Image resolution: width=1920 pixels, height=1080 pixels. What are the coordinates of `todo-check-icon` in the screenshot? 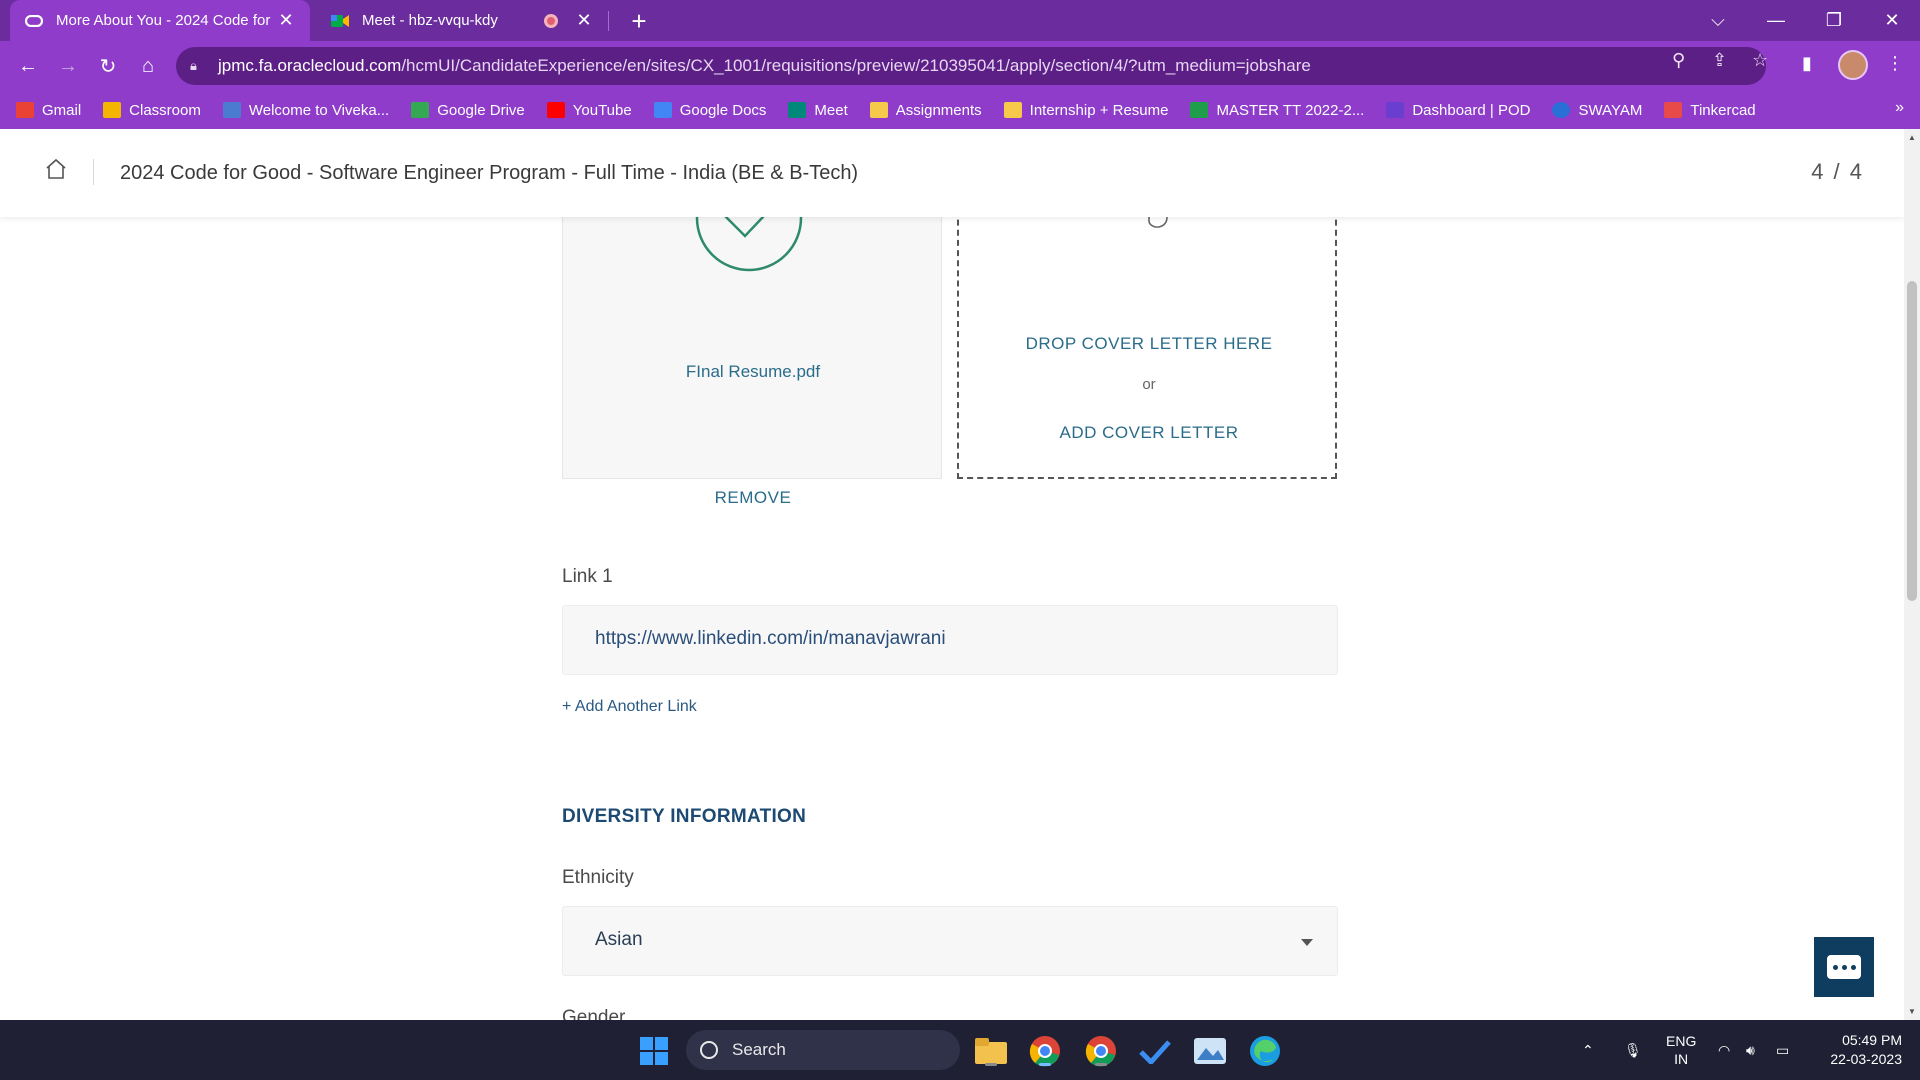 It's located at (1155, 1051).